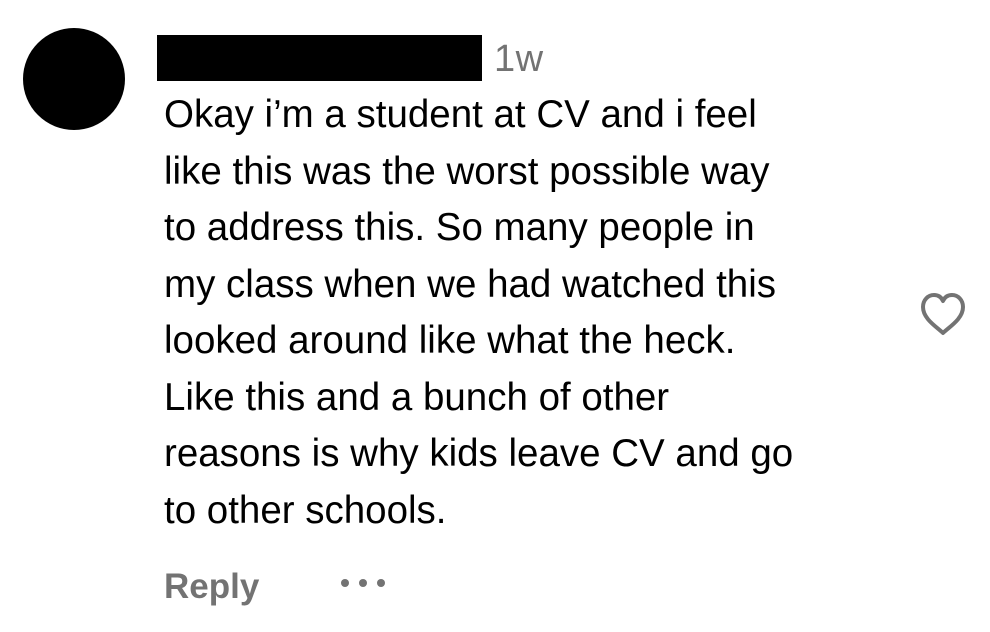 The image size is (990, 632). I want to click on like-button, so click(943, 314).